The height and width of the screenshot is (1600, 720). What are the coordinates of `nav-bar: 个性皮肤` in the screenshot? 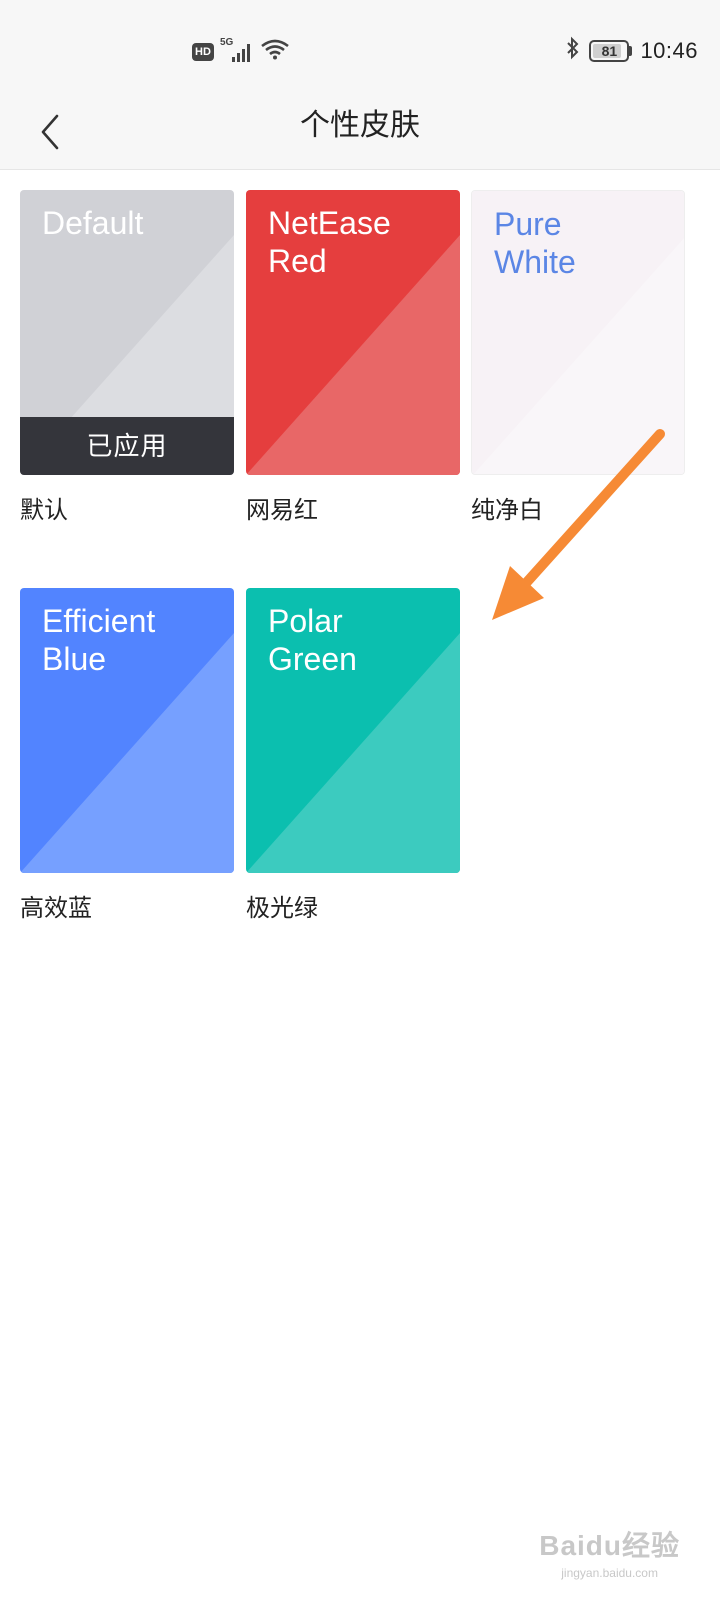 It's located at (360, 133).